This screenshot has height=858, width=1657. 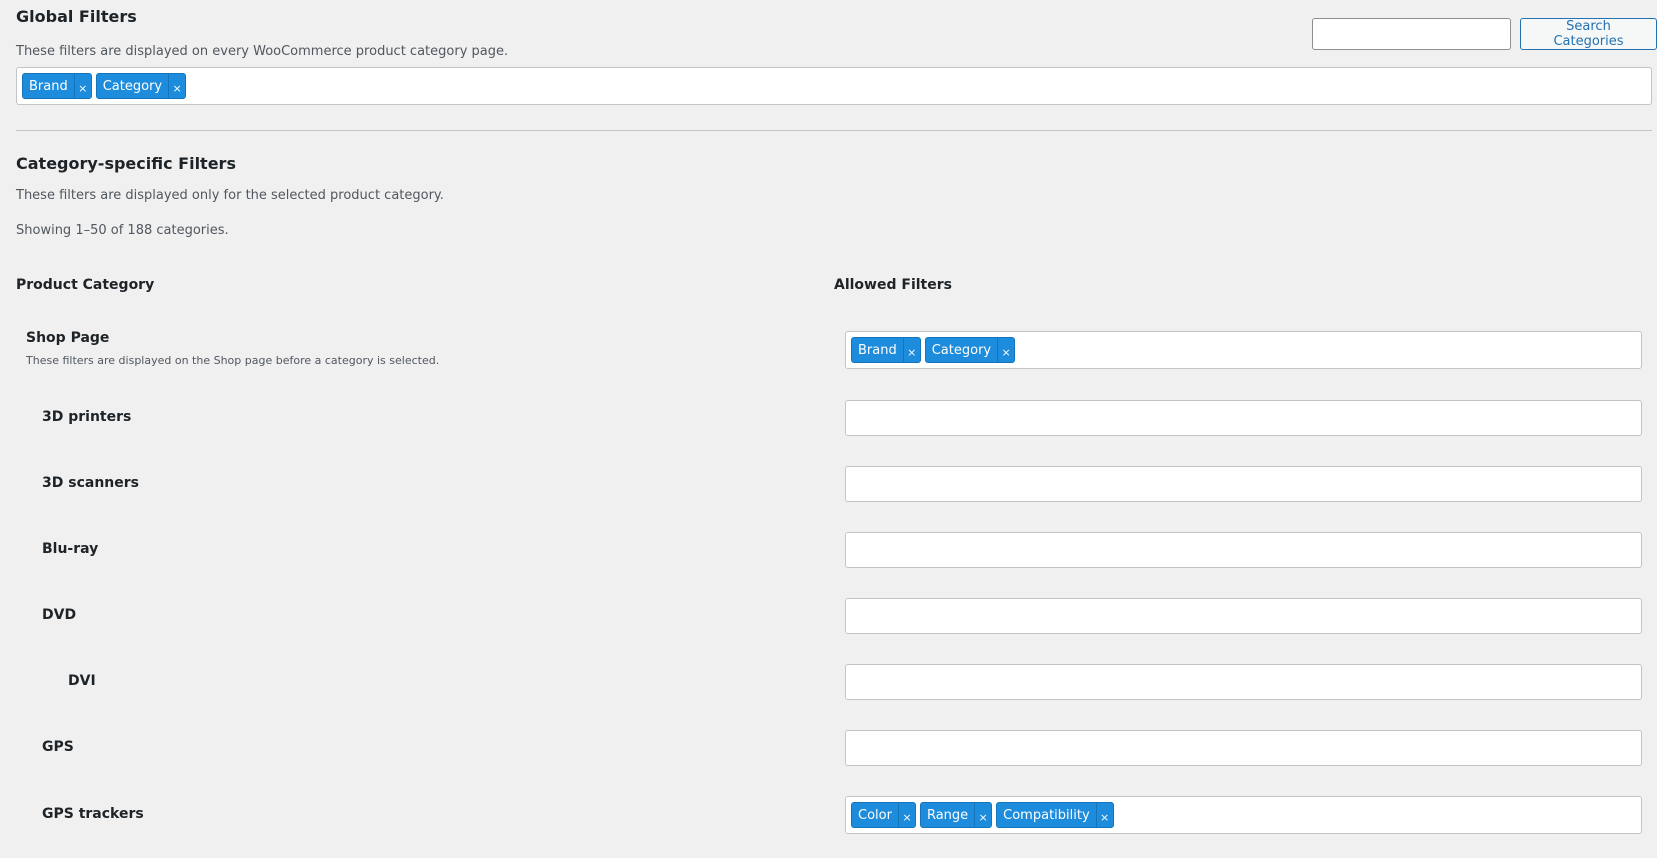 I want to click on global-filters-select: Brand × Category ×, so click(x=834, y=86).